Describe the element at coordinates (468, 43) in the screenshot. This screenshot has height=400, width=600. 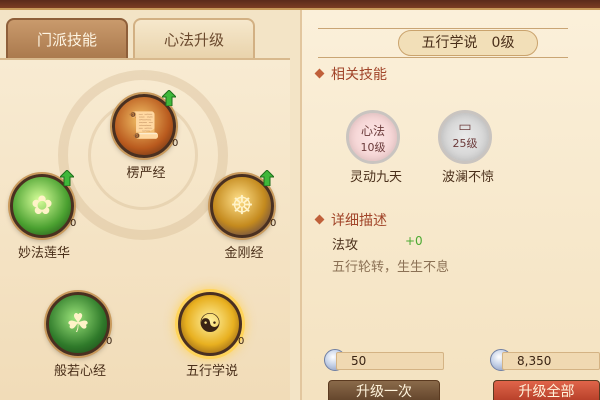
I see `skill-title: 五行学说 0级` at that location.